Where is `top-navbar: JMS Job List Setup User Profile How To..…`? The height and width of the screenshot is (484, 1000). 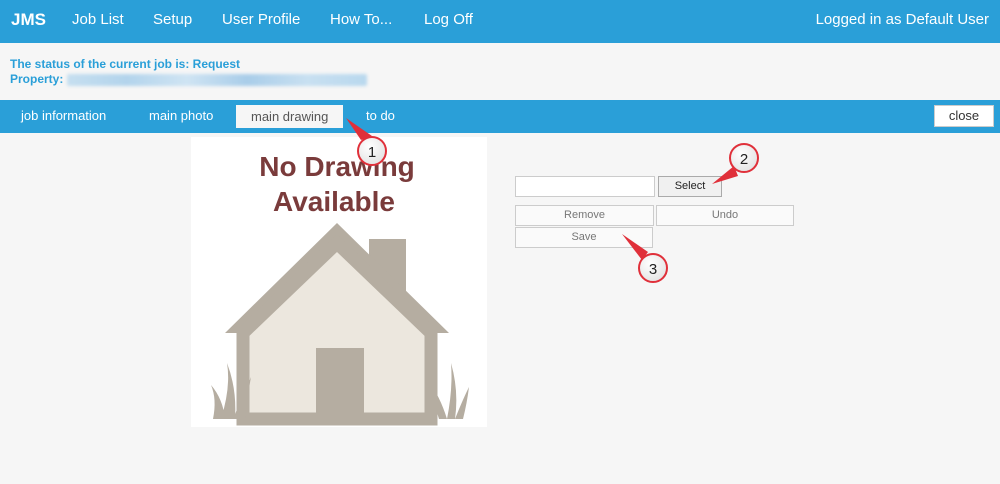
top-navbar: JMS Job List Setup User Profile How To..… is located at coordinates (500, 21).